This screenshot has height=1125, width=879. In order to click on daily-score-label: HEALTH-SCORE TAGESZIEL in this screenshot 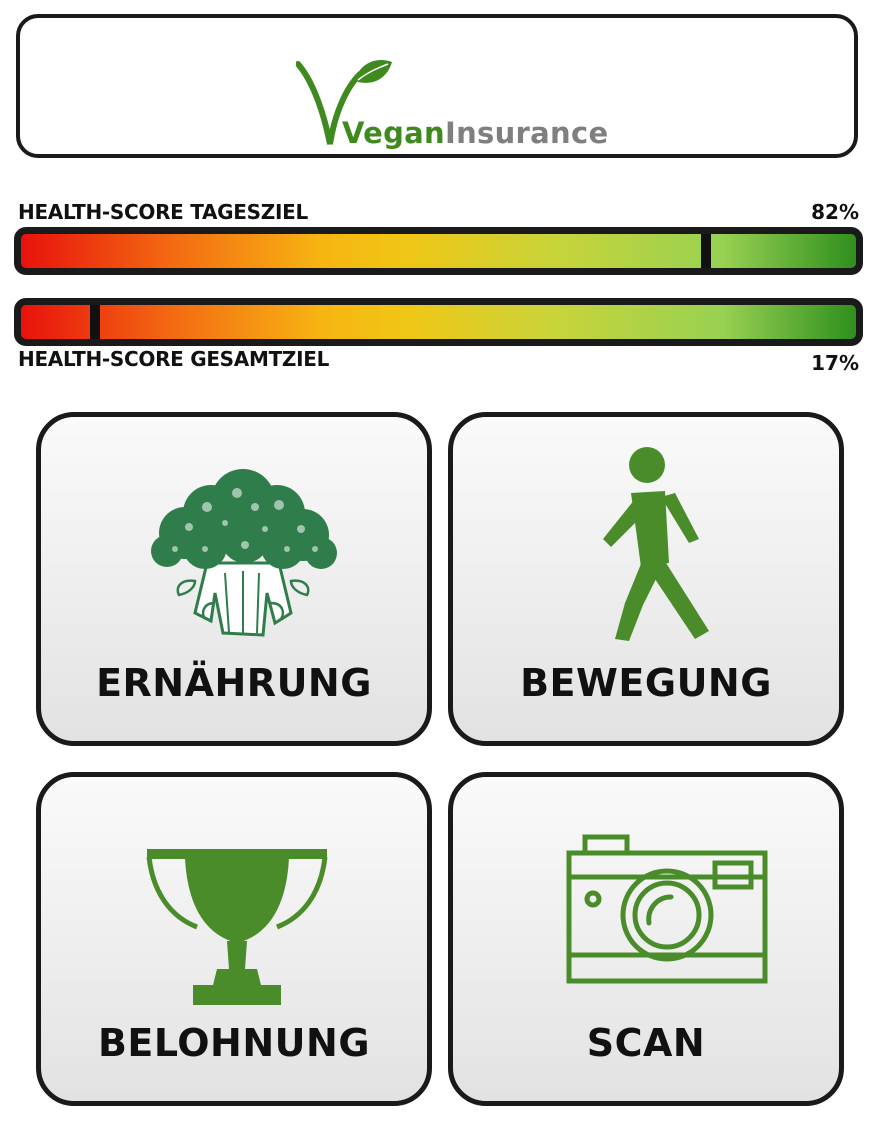, I will do `click(163, 212)`.